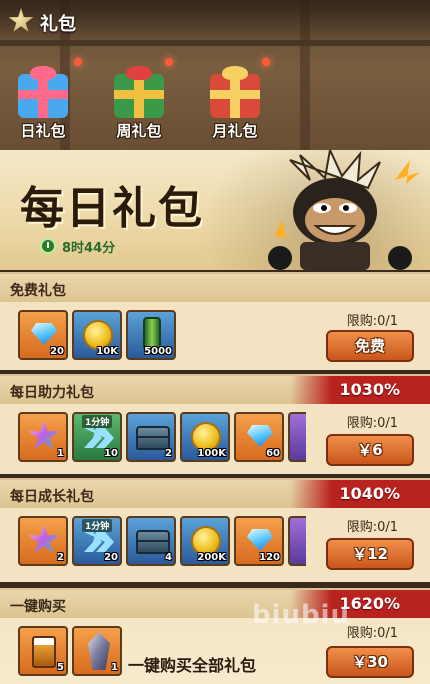 This screenshot has width=430, height=684. I want to click on reward-item: 5000, so click(151, 335).